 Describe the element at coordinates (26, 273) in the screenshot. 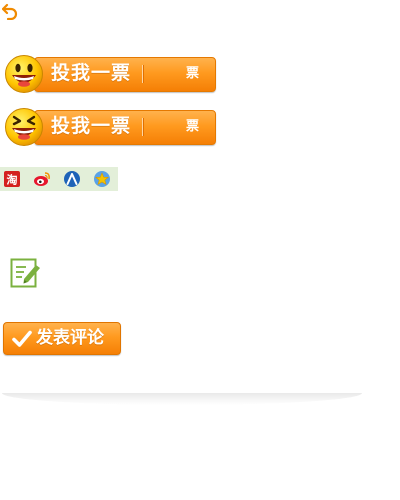

I see `note-edit-icon` at that location.